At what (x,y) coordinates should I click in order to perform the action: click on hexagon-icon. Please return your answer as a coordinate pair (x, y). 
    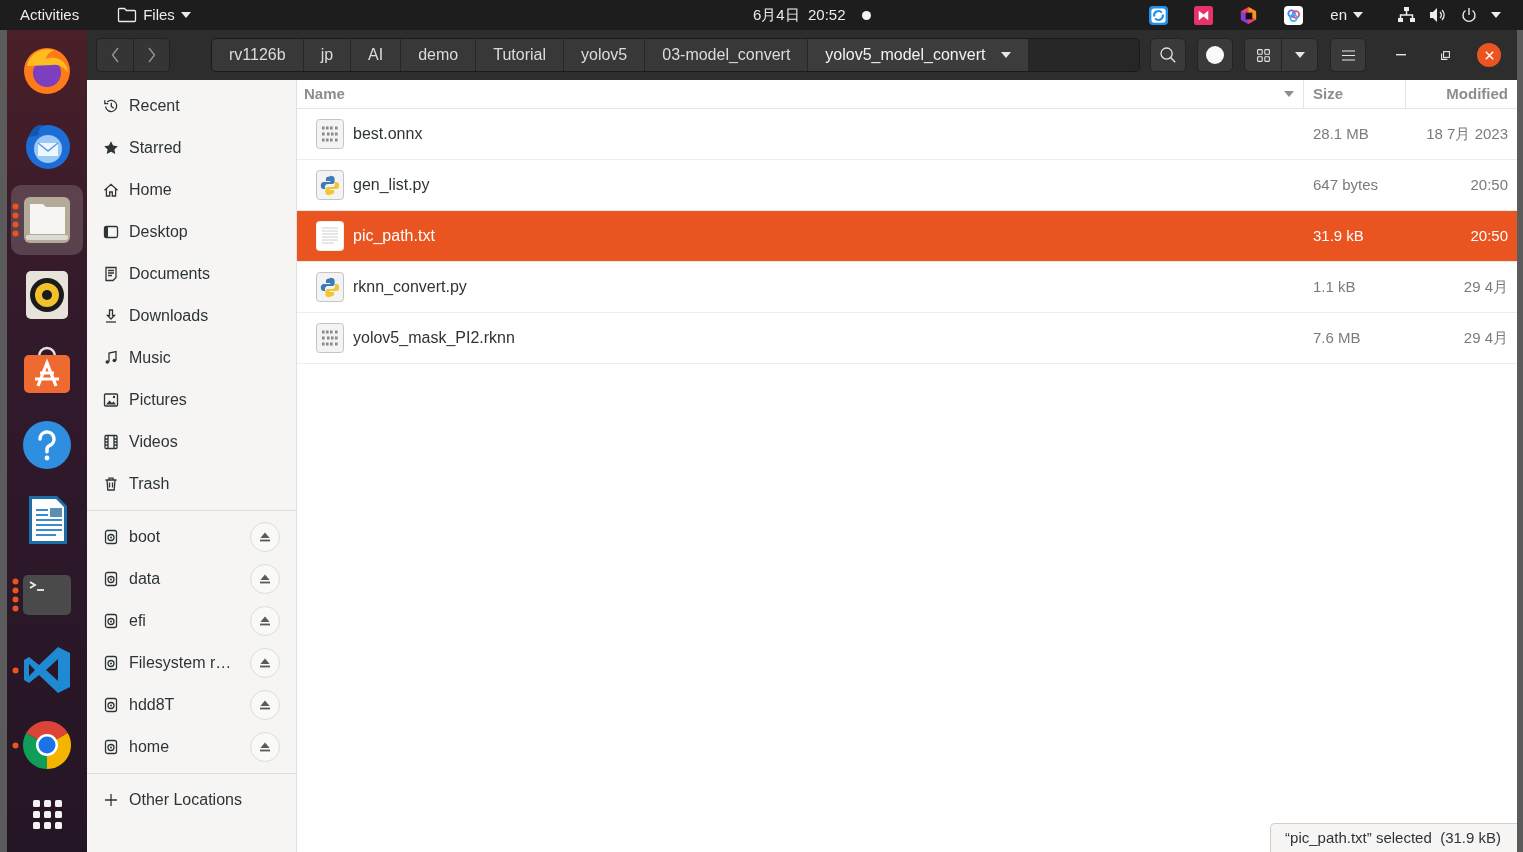
    Looking at the image, I should click on (1249, 15).